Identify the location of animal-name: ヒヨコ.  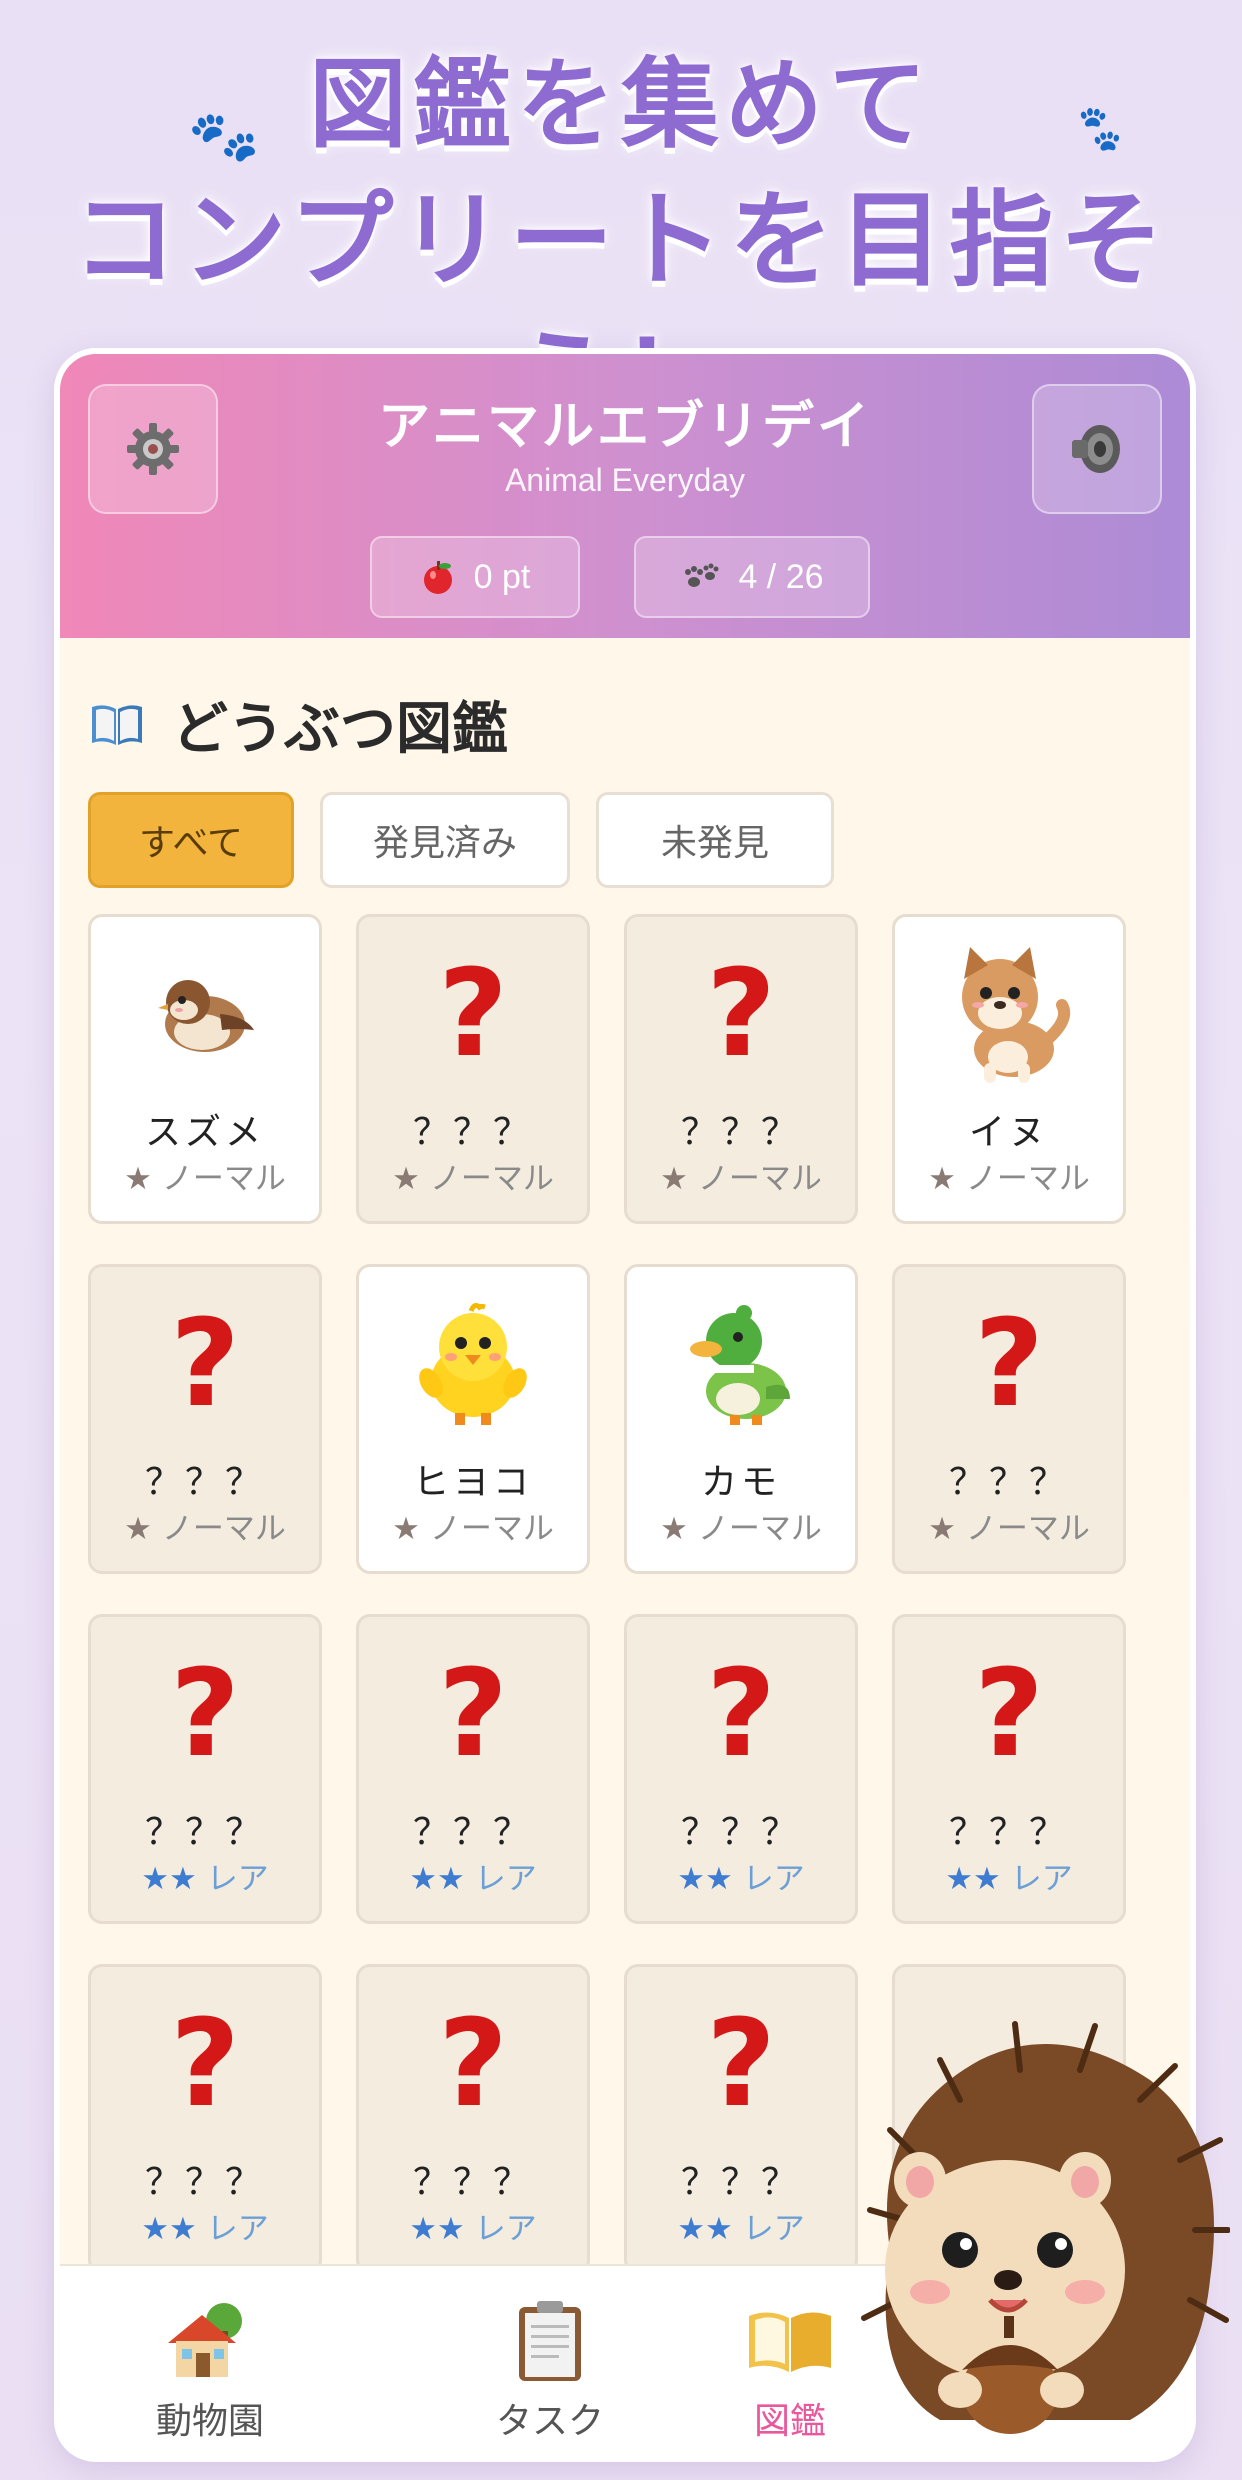
(472, 1482).